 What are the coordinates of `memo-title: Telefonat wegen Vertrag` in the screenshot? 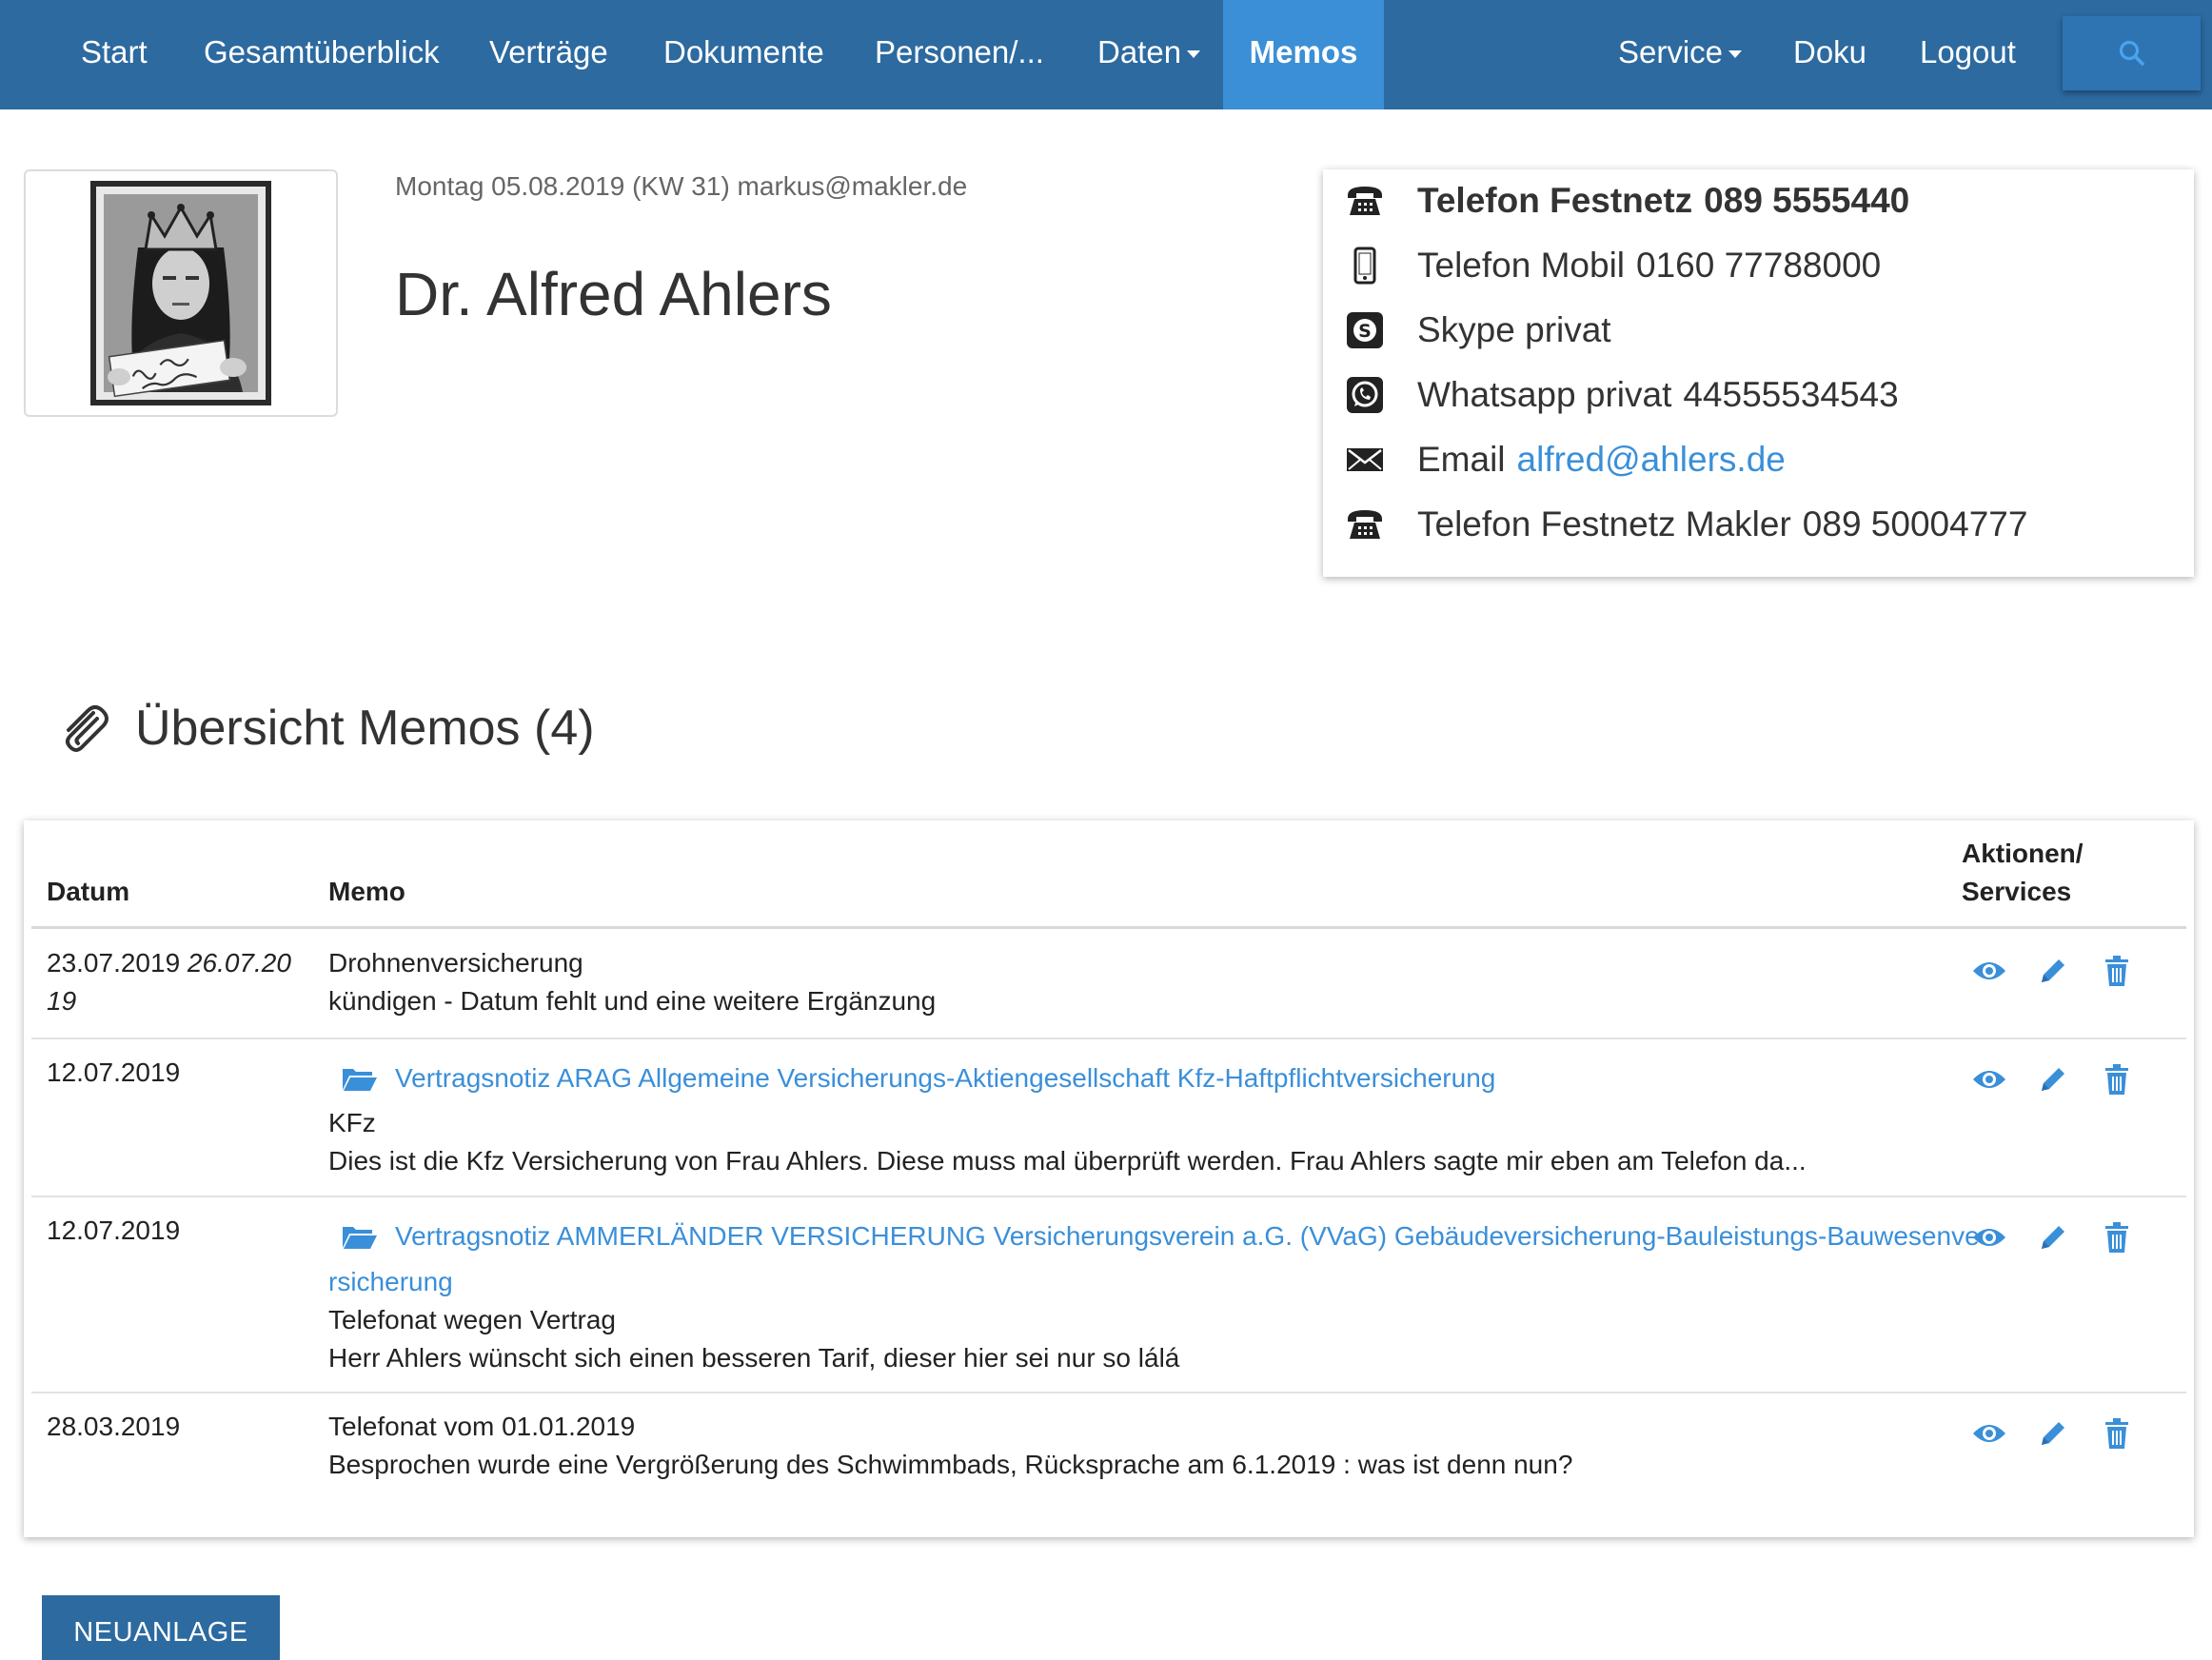 It's located at (472, 1319).